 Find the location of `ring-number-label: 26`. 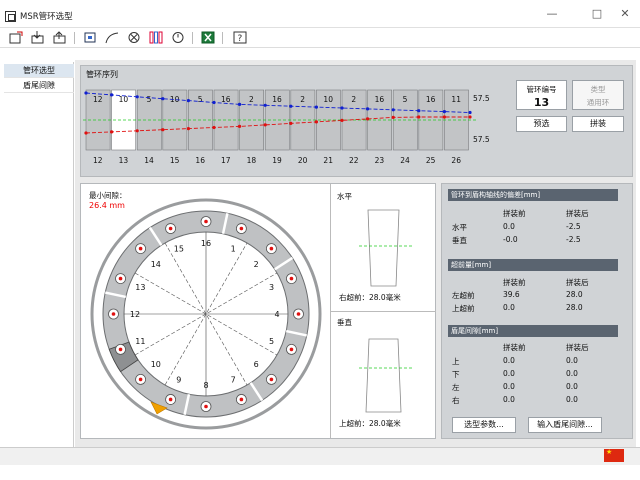

ring-number-label: 26 is located at coordinates (456, 160).